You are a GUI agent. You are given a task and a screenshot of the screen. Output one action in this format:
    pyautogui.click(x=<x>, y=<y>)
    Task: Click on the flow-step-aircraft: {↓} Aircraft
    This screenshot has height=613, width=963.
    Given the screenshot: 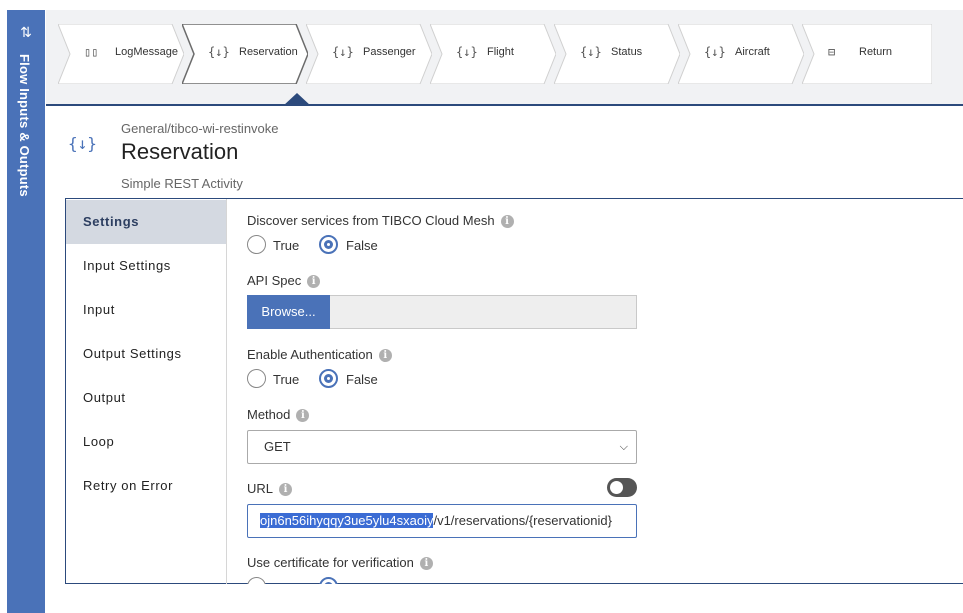 What is the action you would take?
    pyautogui.click(x=741, y=54)
    